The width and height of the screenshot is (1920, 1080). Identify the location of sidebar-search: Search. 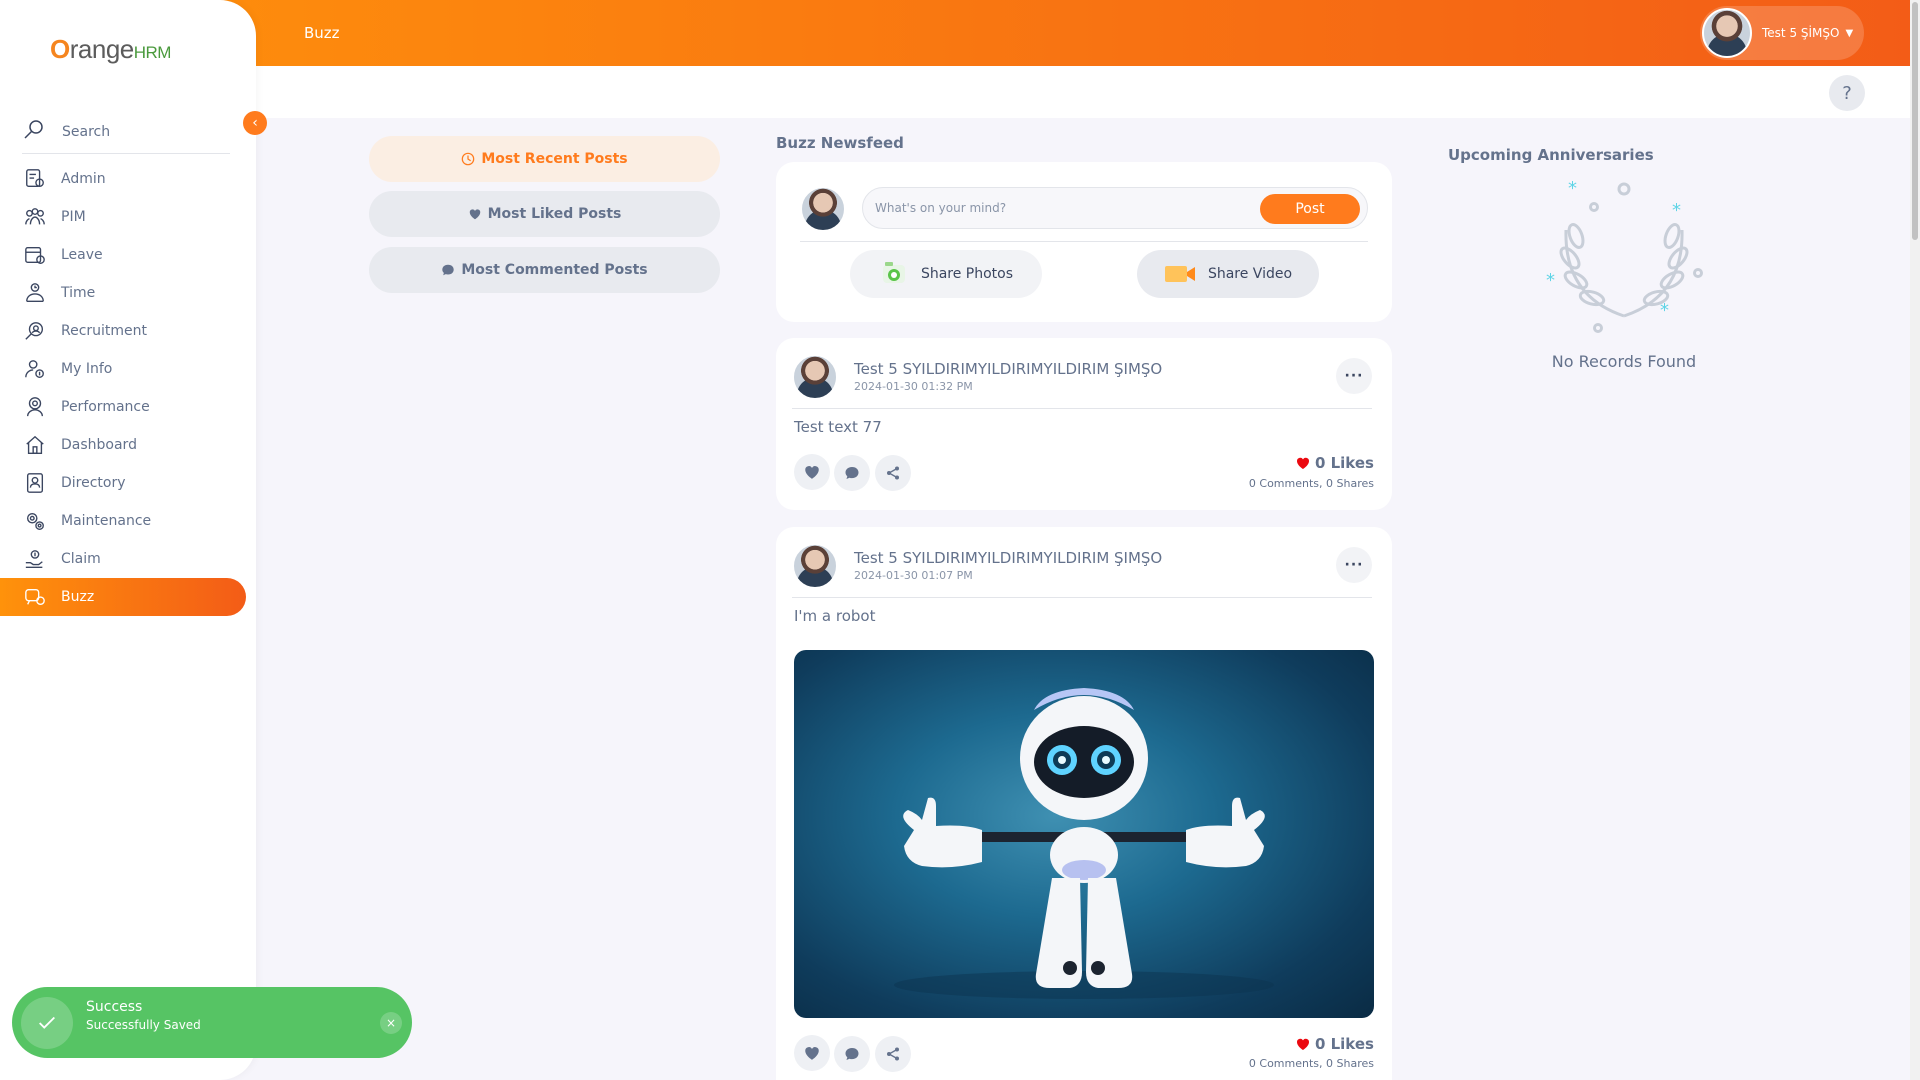
(126, 132).